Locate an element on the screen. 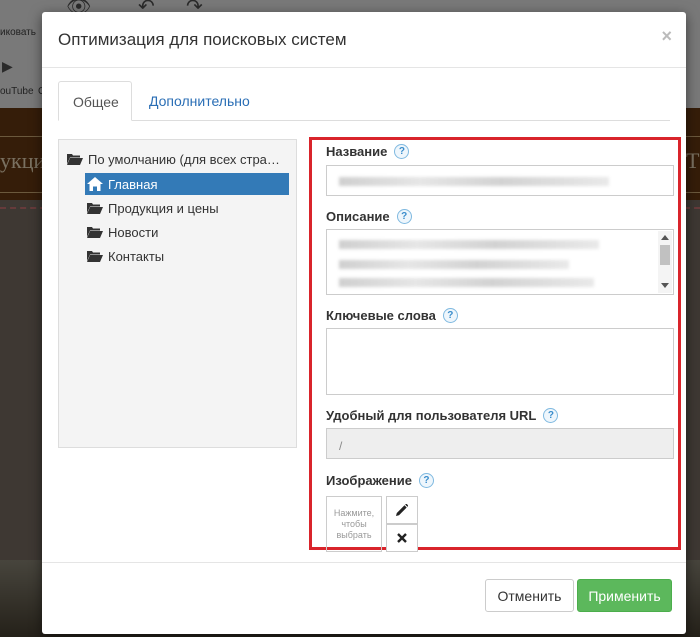  tree-item-news: Новости is located at coordinates (187, 232).